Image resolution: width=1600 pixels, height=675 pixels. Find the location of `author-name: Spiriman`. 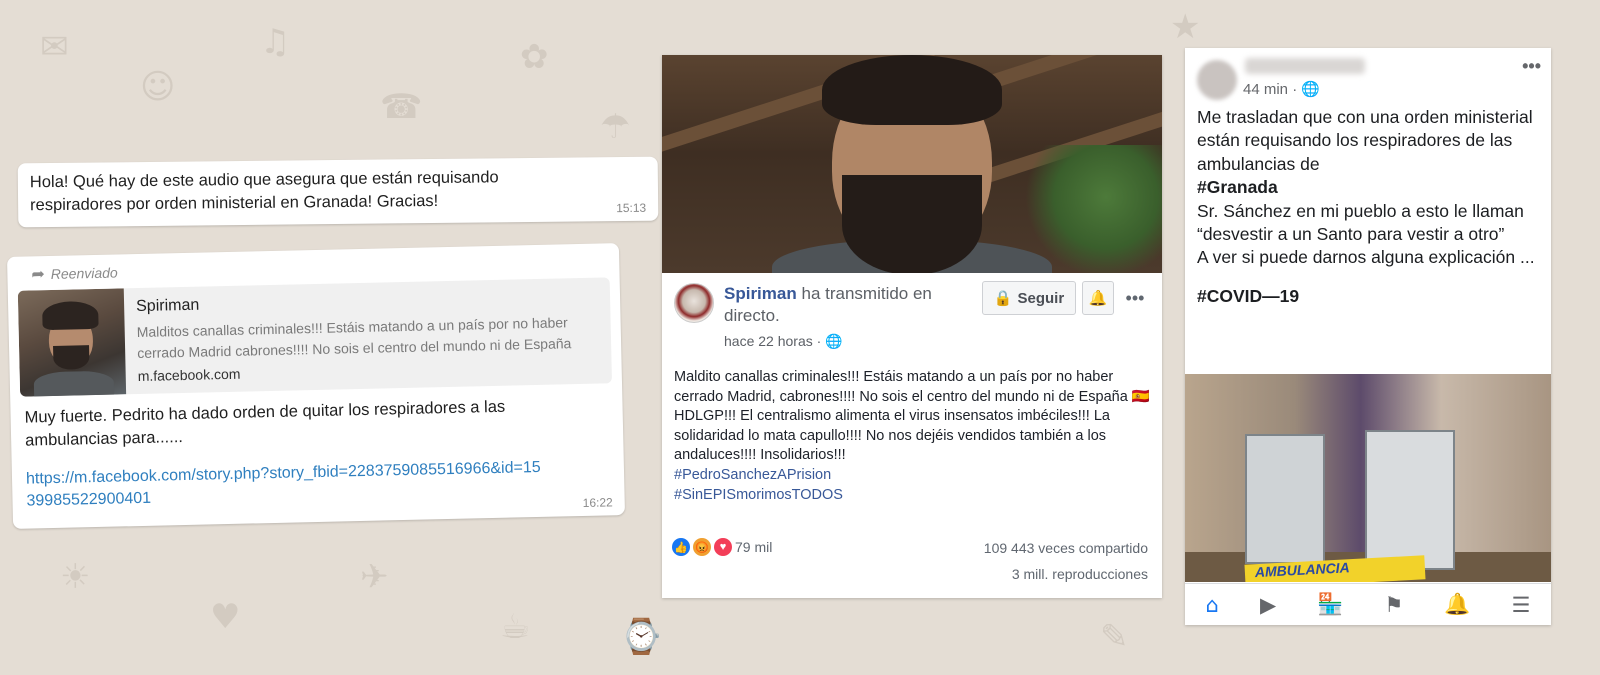

author-name: Spiriman is located at coordinates (760, 293).